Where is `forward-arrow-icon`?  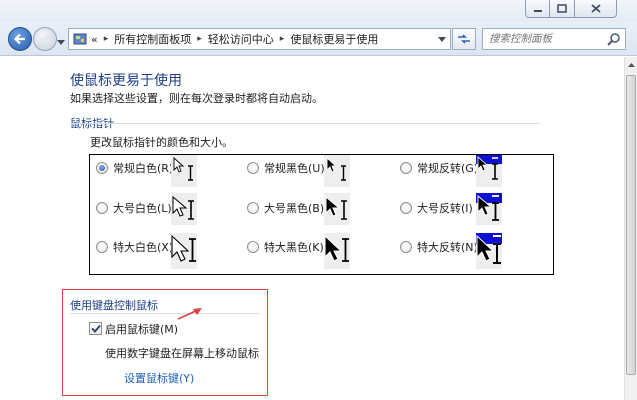 forward-arrow-icon is located at coordinates (46, 39).